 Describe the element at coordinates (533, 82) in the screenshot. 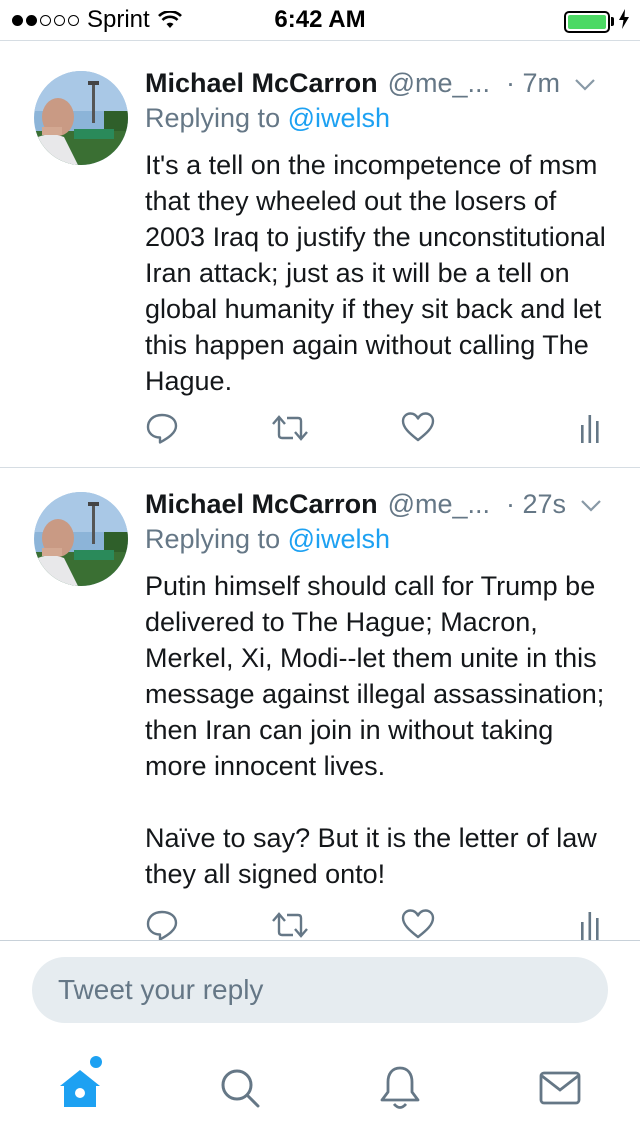

I see `tweet-timestamp: · 7m` at that location.